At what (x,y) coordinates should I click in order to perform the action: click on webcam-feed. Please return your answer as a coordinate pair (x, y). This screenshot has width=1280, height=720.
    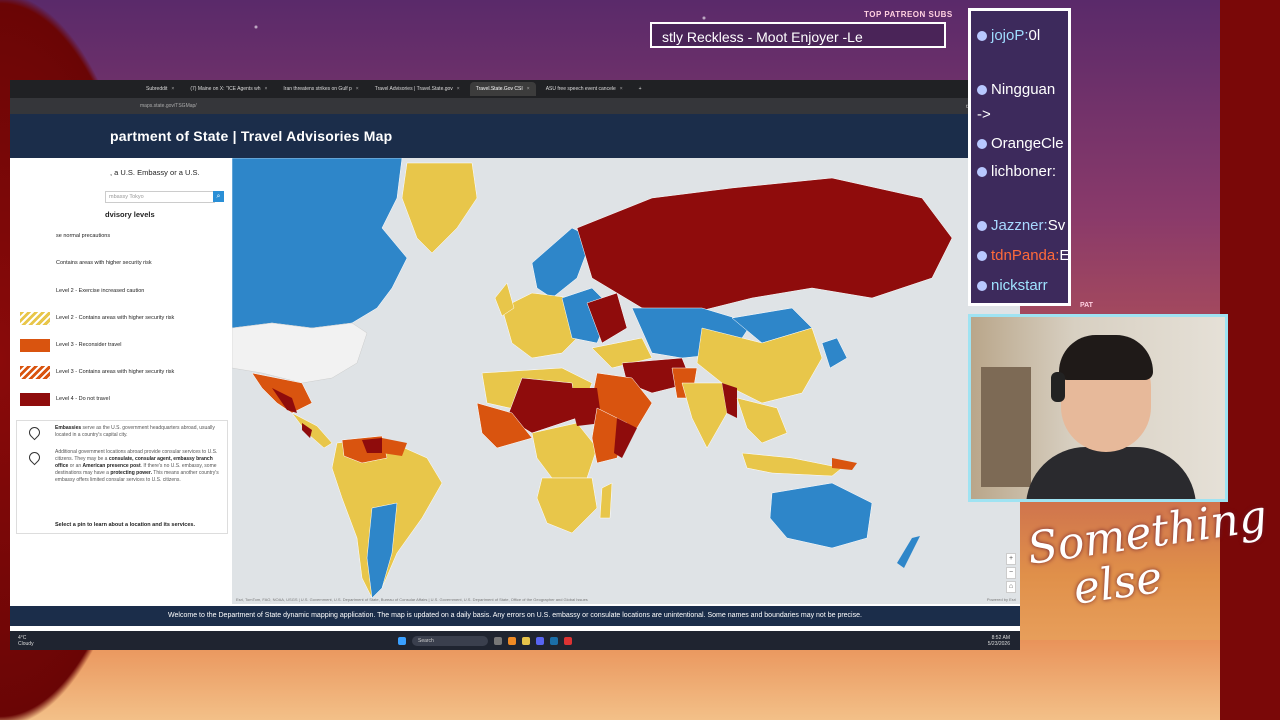
    Looking at the image, I should click on (1098, 408).